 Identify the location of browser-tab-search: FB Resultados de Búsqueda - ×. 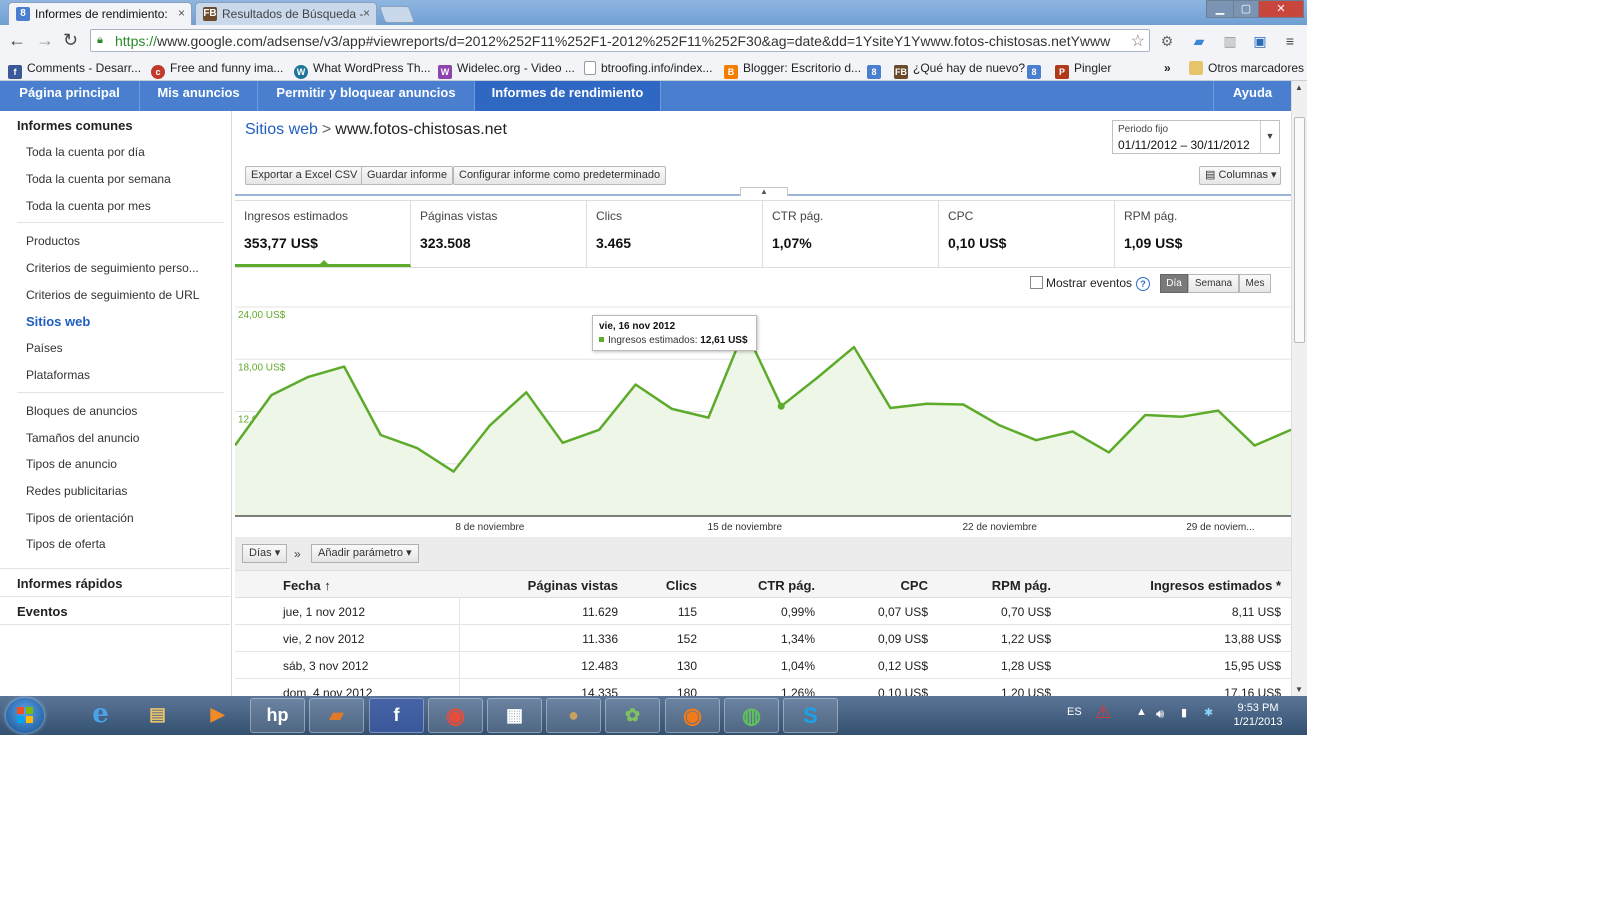
(286, 13).